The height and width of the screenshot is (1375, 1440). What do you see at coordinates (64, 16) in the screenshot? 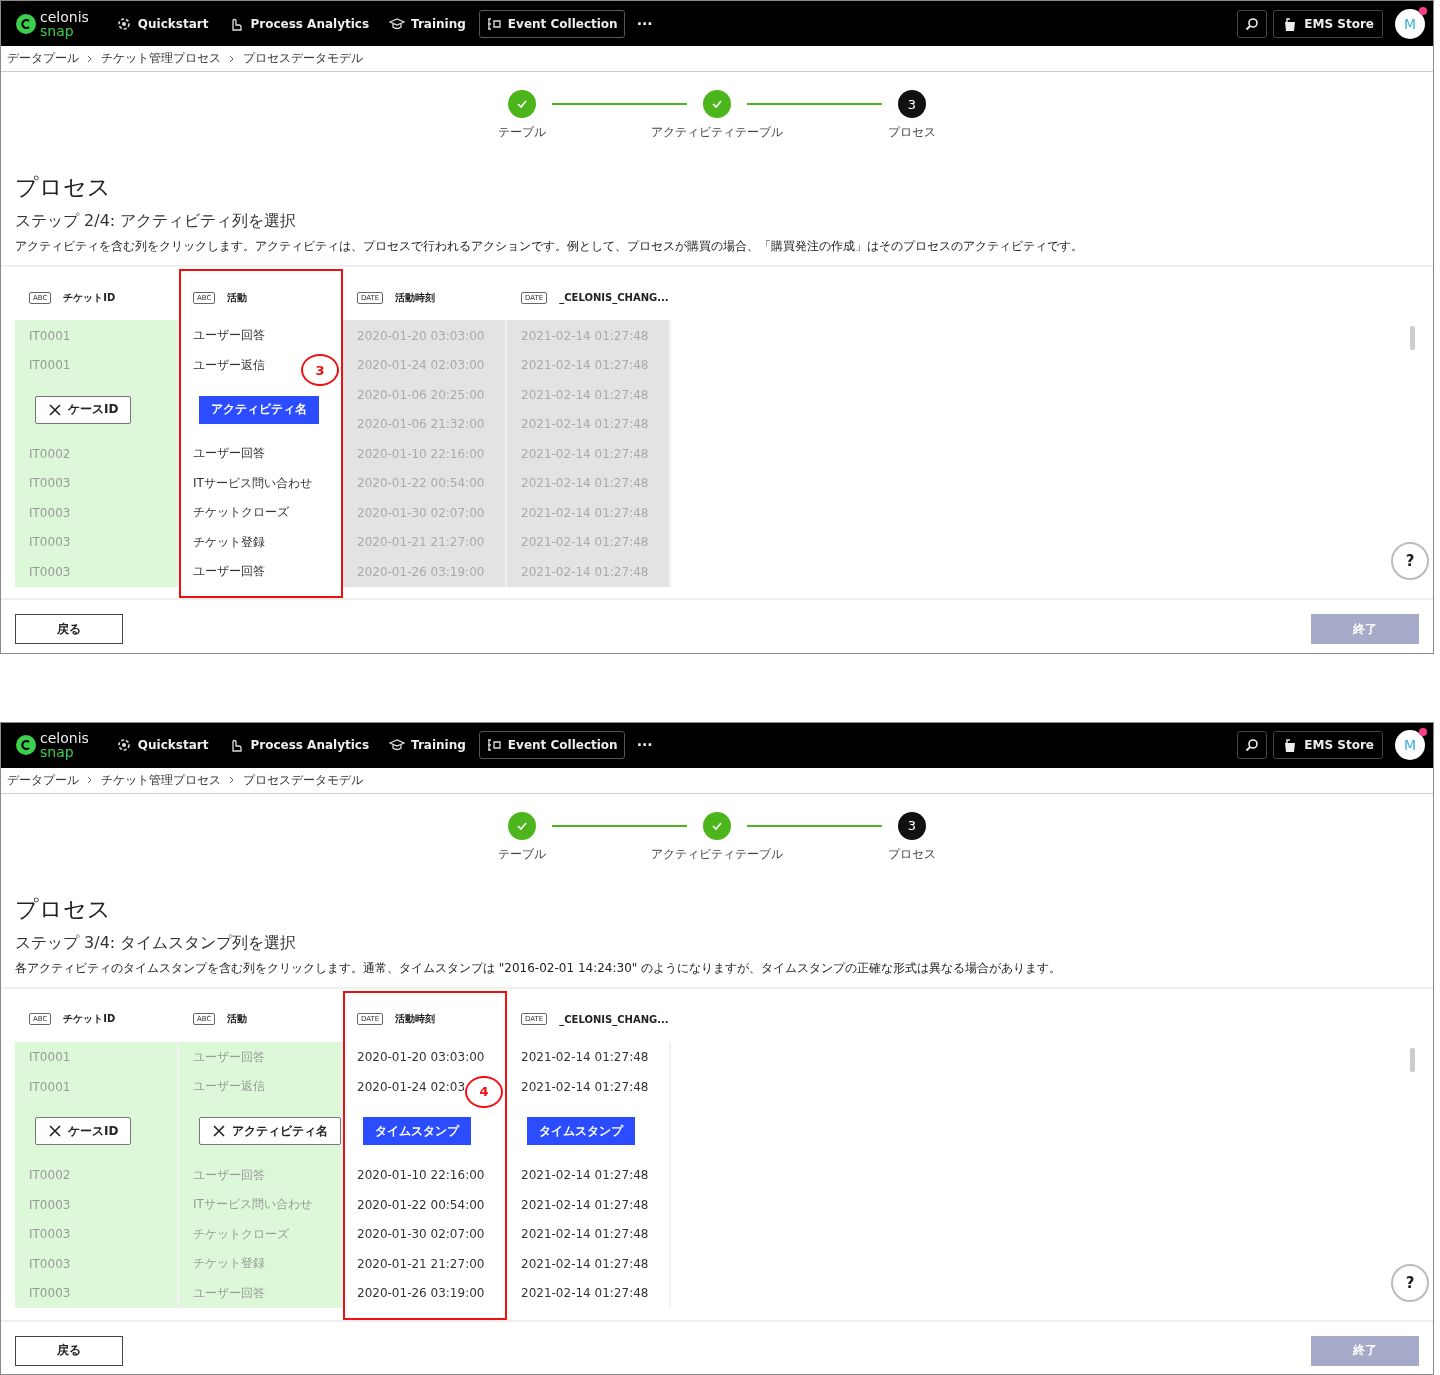
I see `logo-text: celonis` at bounding box center [64, 16].